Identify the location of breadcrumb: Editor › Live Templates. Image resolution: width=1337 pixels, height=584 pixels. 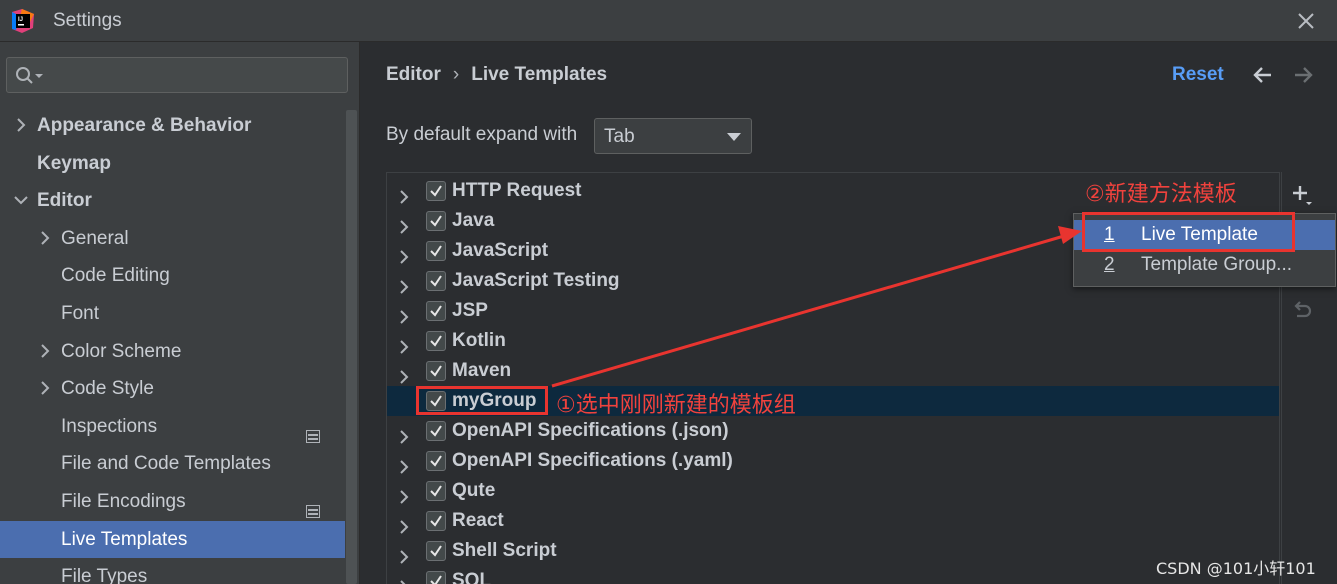
(496, 75).